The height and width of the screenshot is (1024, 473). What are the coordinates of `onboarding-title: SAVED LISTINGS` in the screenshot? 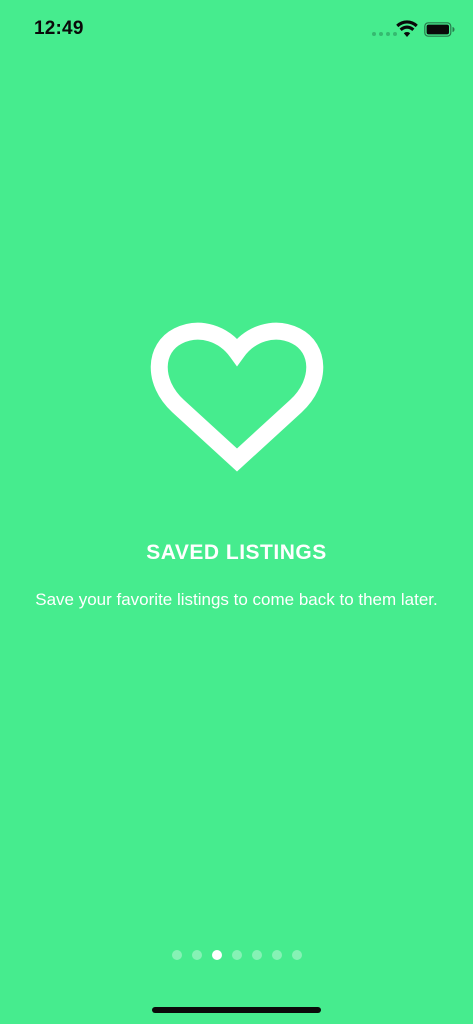 It's located at (236, 552).